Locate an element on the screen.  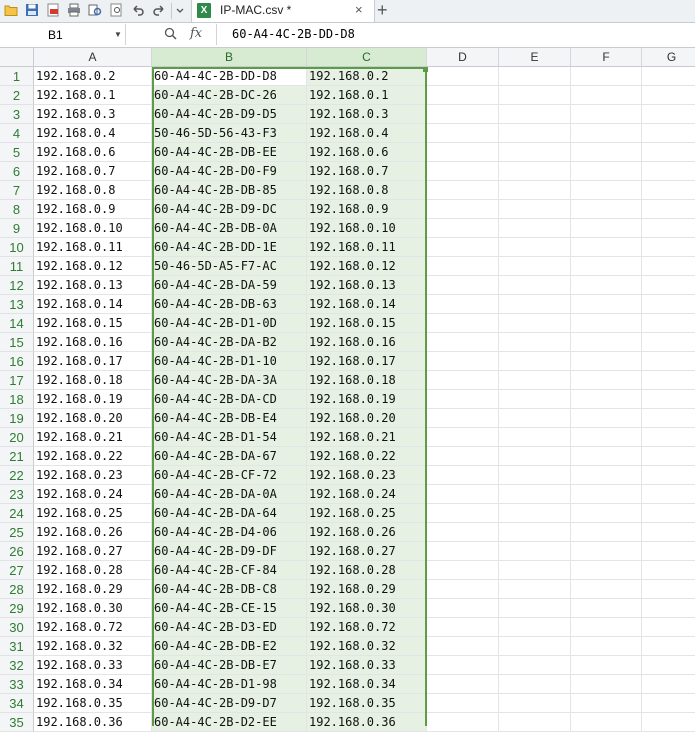
row-header: 24 is located at coordinates (17, 513).